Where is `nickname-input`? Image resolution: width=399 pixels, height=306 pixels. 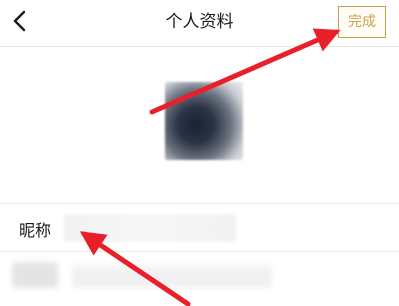 nickname-input is located at coordinates (150, 228).